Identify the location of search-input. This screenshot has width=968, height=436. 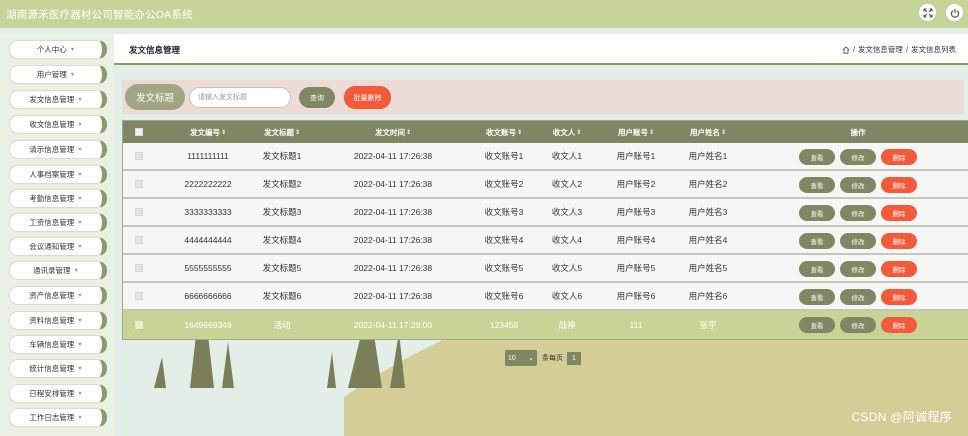
(240, 97).